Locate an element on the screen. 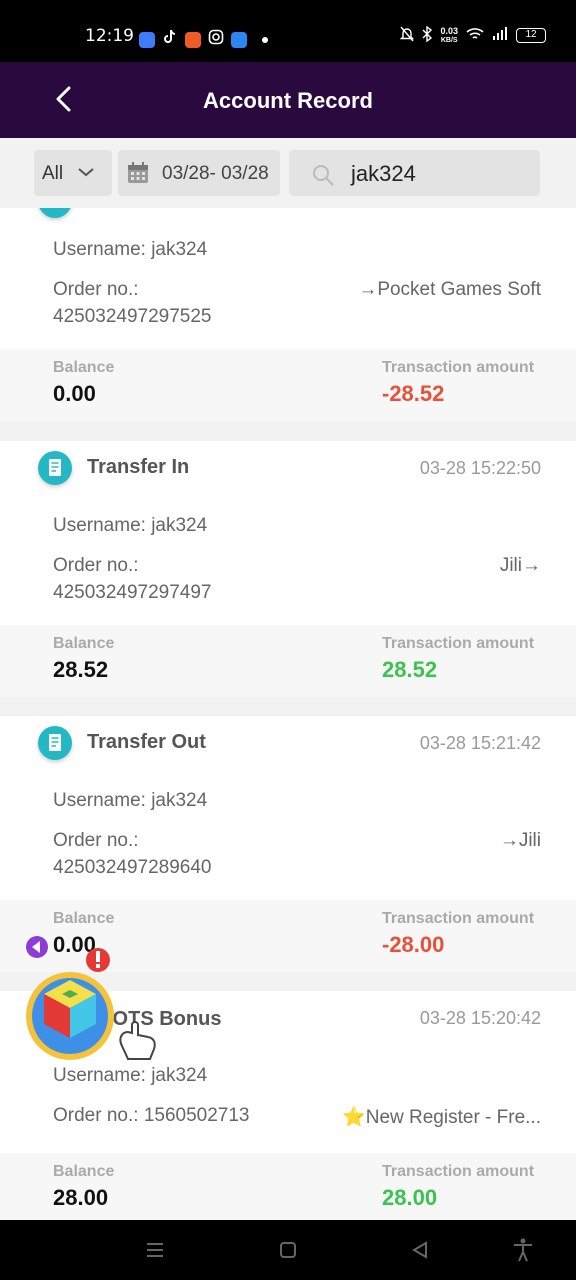 The height and width of the screenshot is (1280, 576). balance-value: 28.00 is located at coordinates (81, 1197).